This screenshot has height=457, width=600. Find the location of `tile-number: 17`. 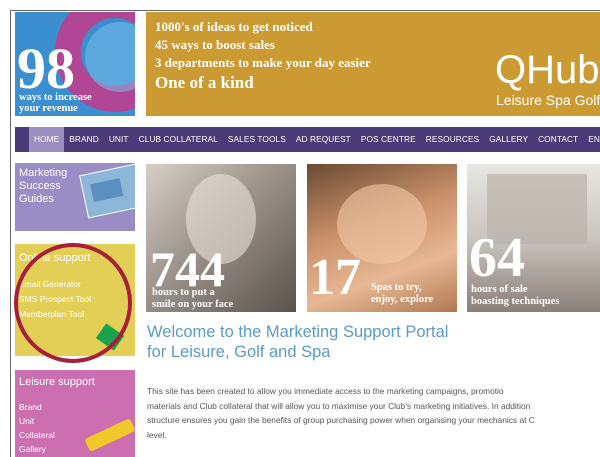

tile-number: 17 is located at coordinates (335, 277).